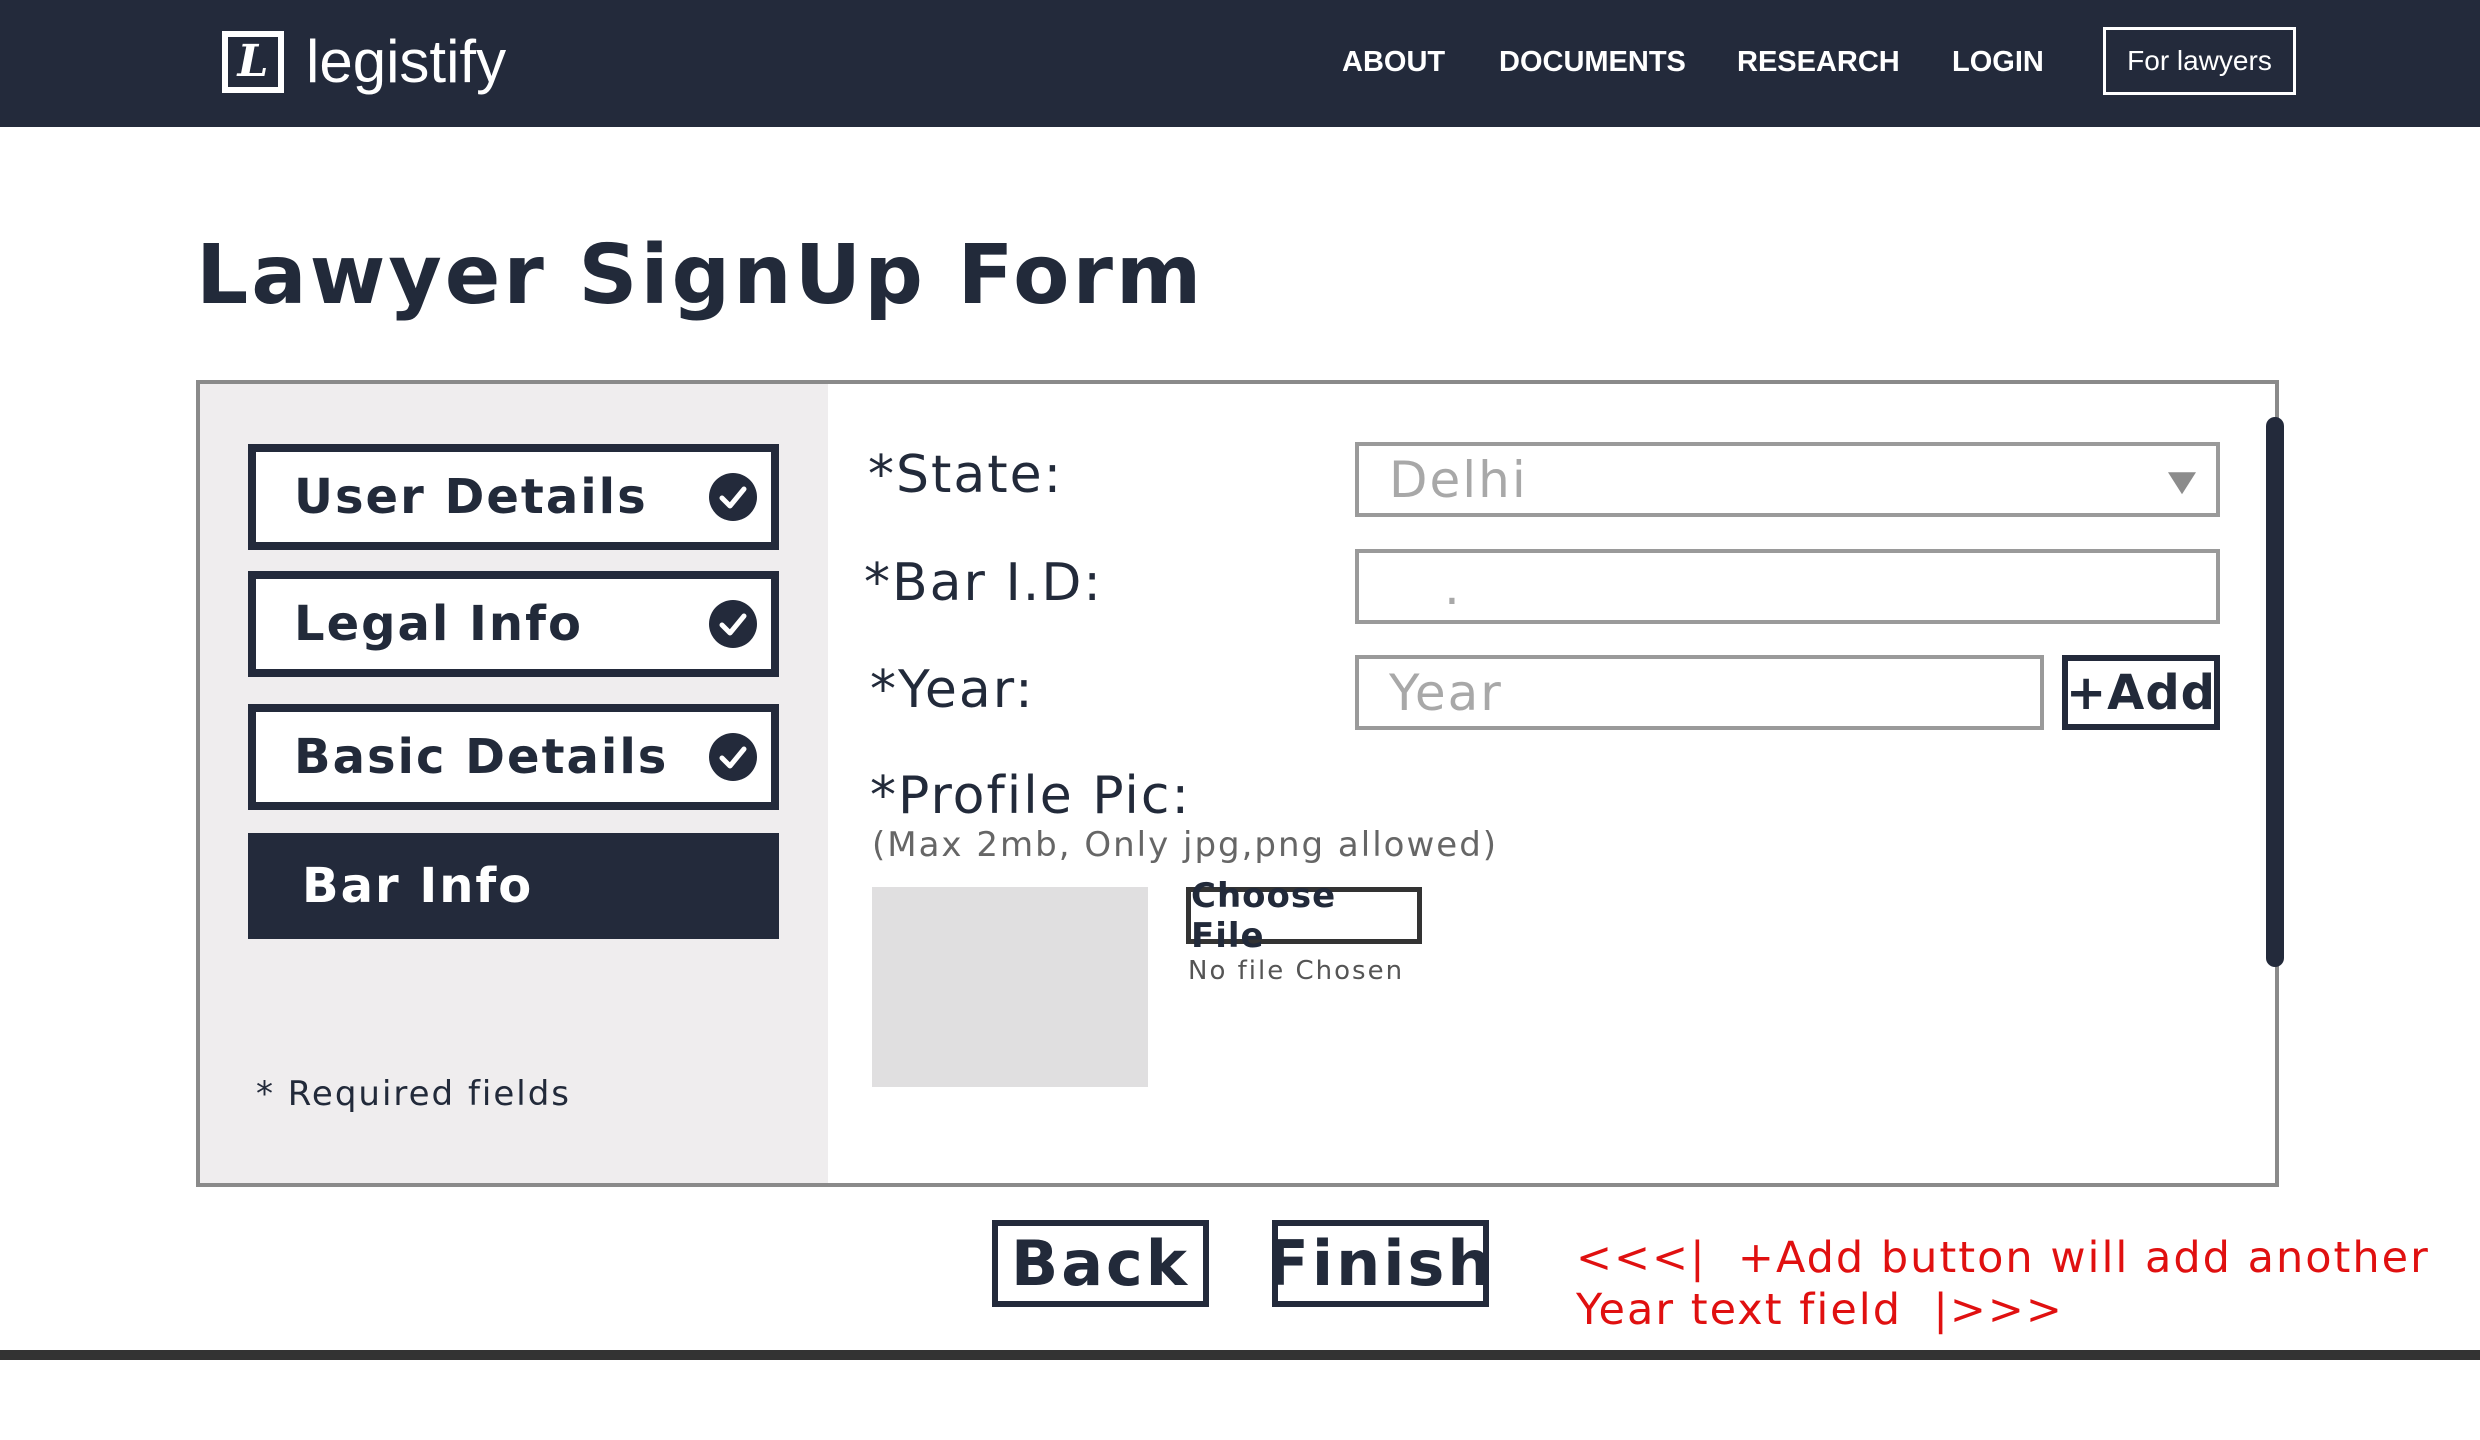 The width and height of the screenshot is (2480, 1440). Describe the element at coordinates (1818, 62) in the screenshot. I see `nav-link-research: RESEARCH` at that location.